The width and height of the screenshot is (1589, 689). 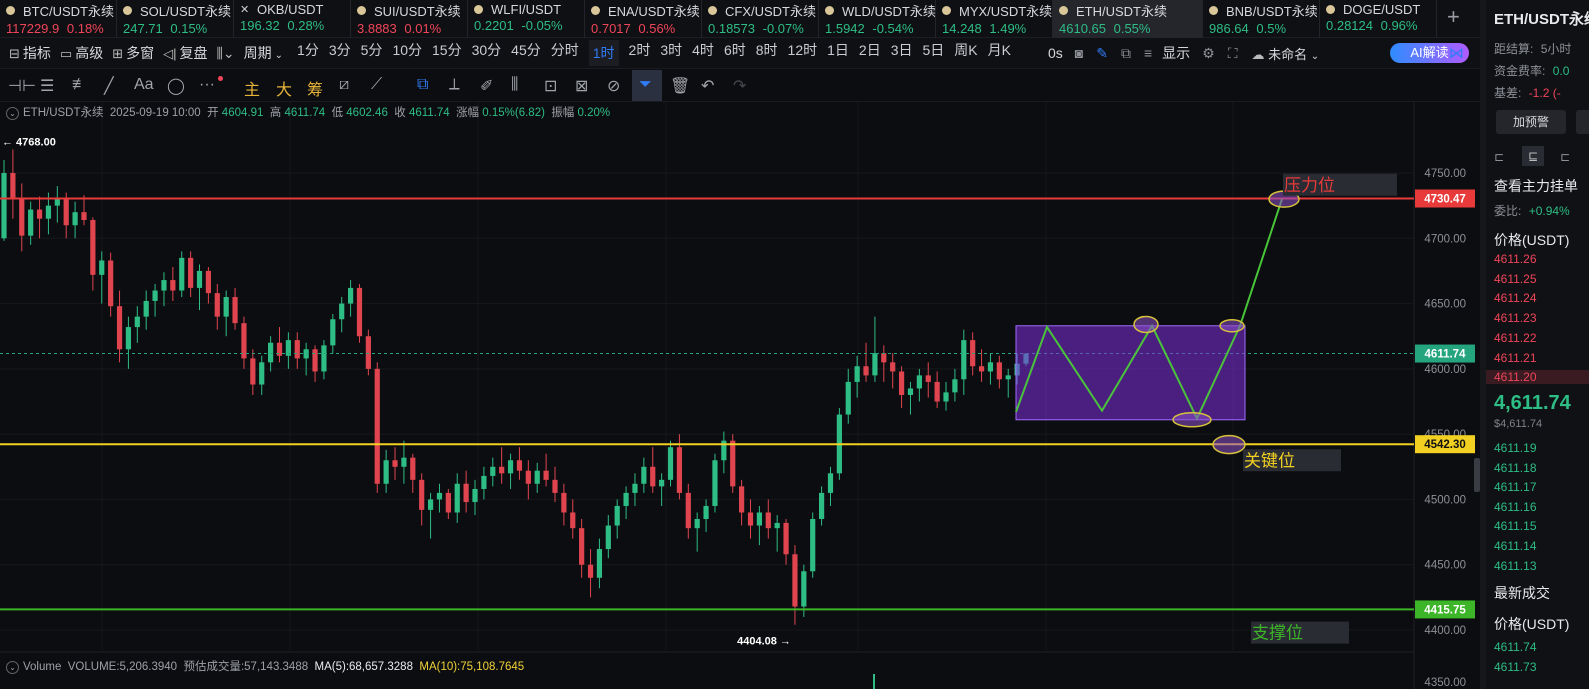 What do you see at coordinates (611, 28) in the screenshot?
I see `ticker-price: 0.7017` at bounding box center [611, 28].